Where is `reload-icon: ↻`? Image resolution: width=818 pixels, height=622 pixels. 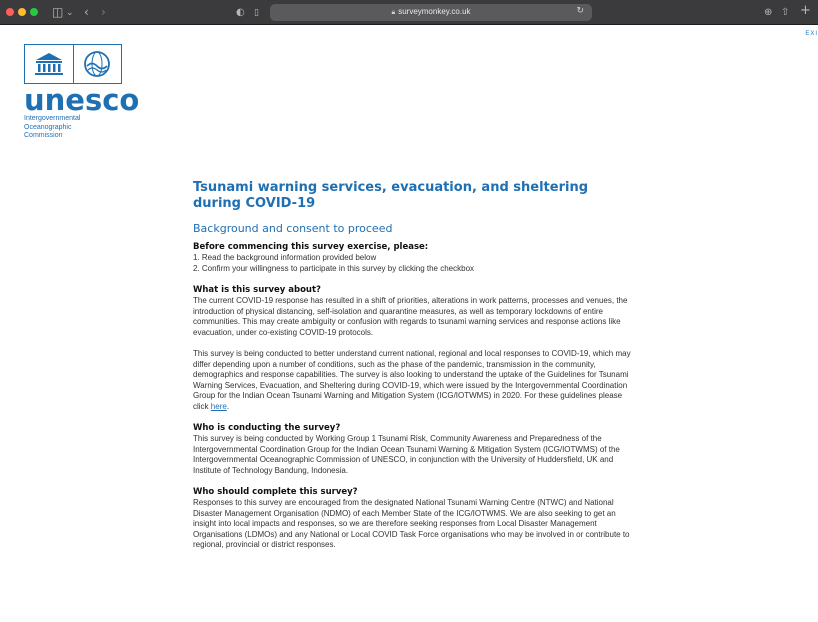
reload-icon: ↻ is located at coordinates (580, 10).